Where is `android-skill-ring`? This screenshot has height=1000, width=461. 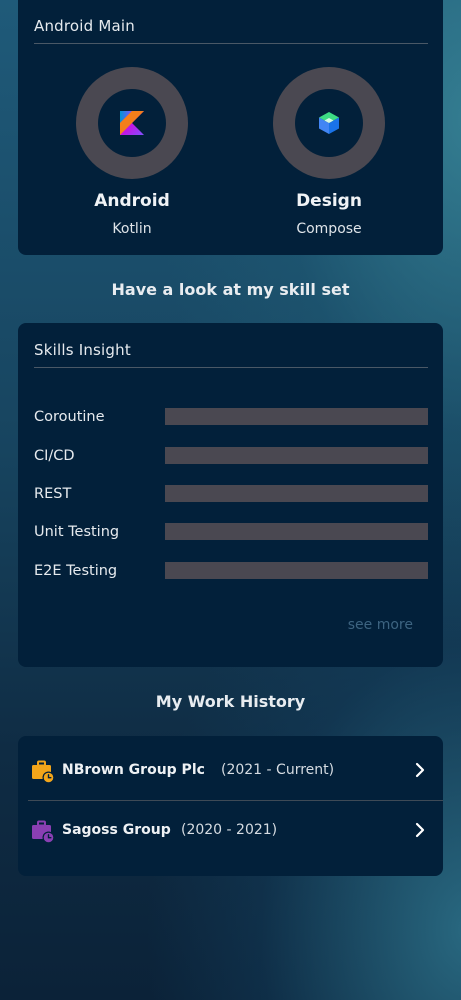
android-skill-ring is located at coordinates (132, 123).